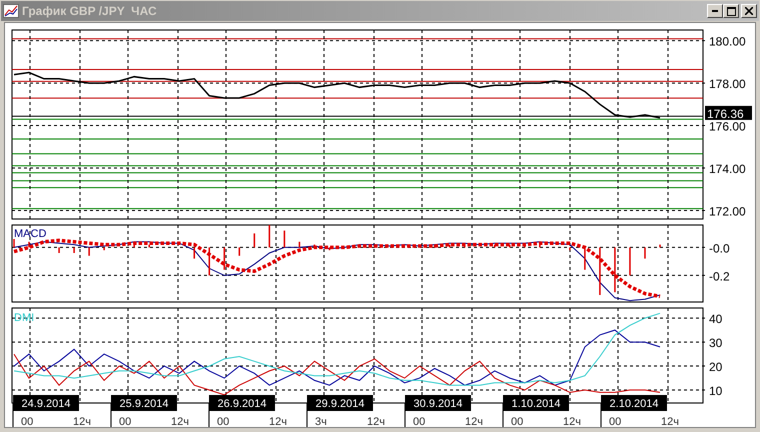 The height and width of the screenshot is (432, 760). Describe the element at coordinates (536, 403) in the screenshot. I see `date-label: 1.10.2014` at that location.